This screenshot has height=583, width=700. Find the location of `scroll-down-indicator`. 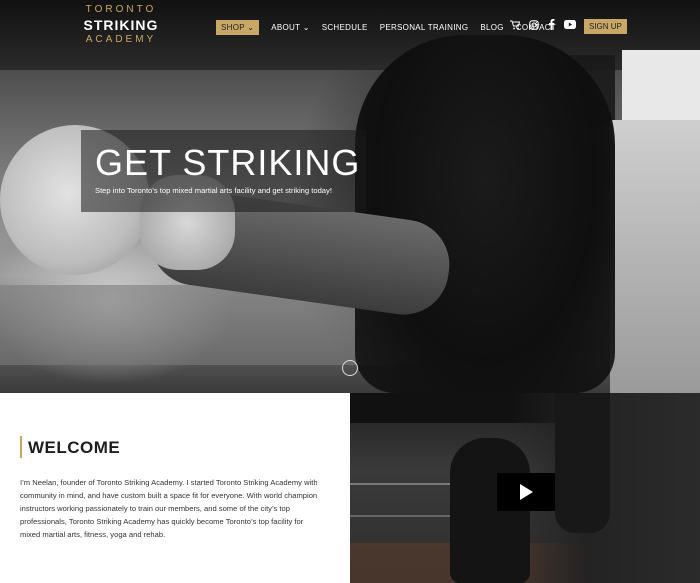

scroll-down-indicator is located at coordinates (350, 368).